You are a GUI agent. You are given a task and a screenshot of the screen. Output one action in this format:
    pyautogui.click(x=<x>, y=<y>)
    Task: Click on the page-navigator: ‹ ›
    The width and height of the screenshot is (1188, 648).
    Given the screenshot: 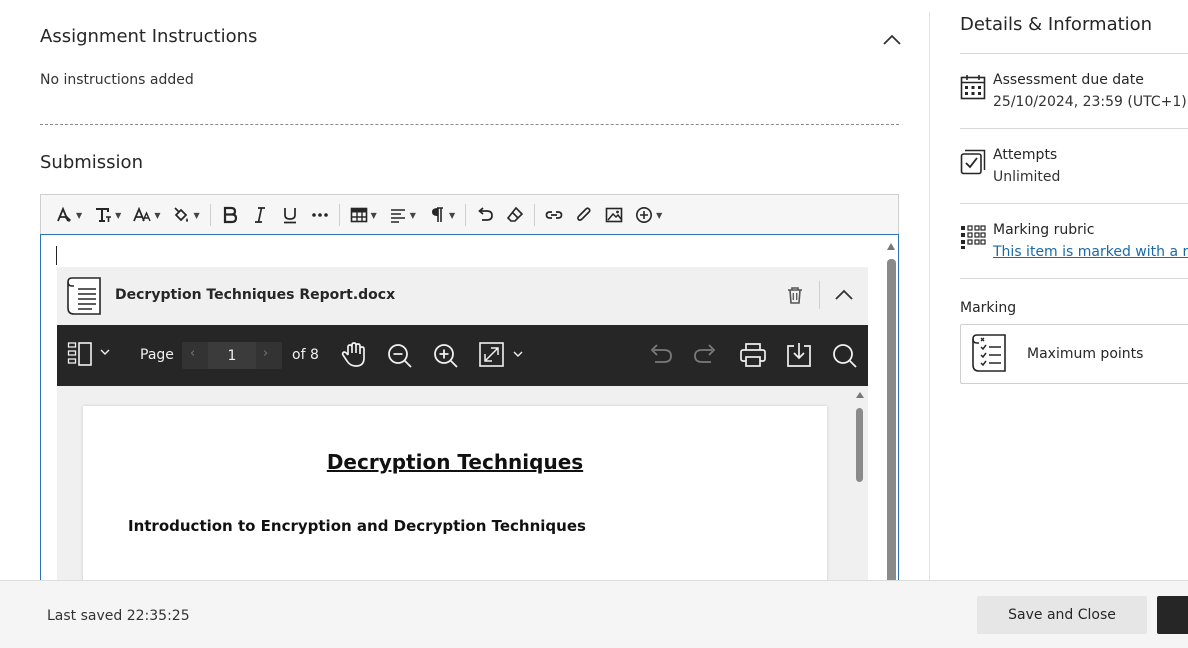 What is the action you would take?
    pyautogui.click(x=232, y=355)
    